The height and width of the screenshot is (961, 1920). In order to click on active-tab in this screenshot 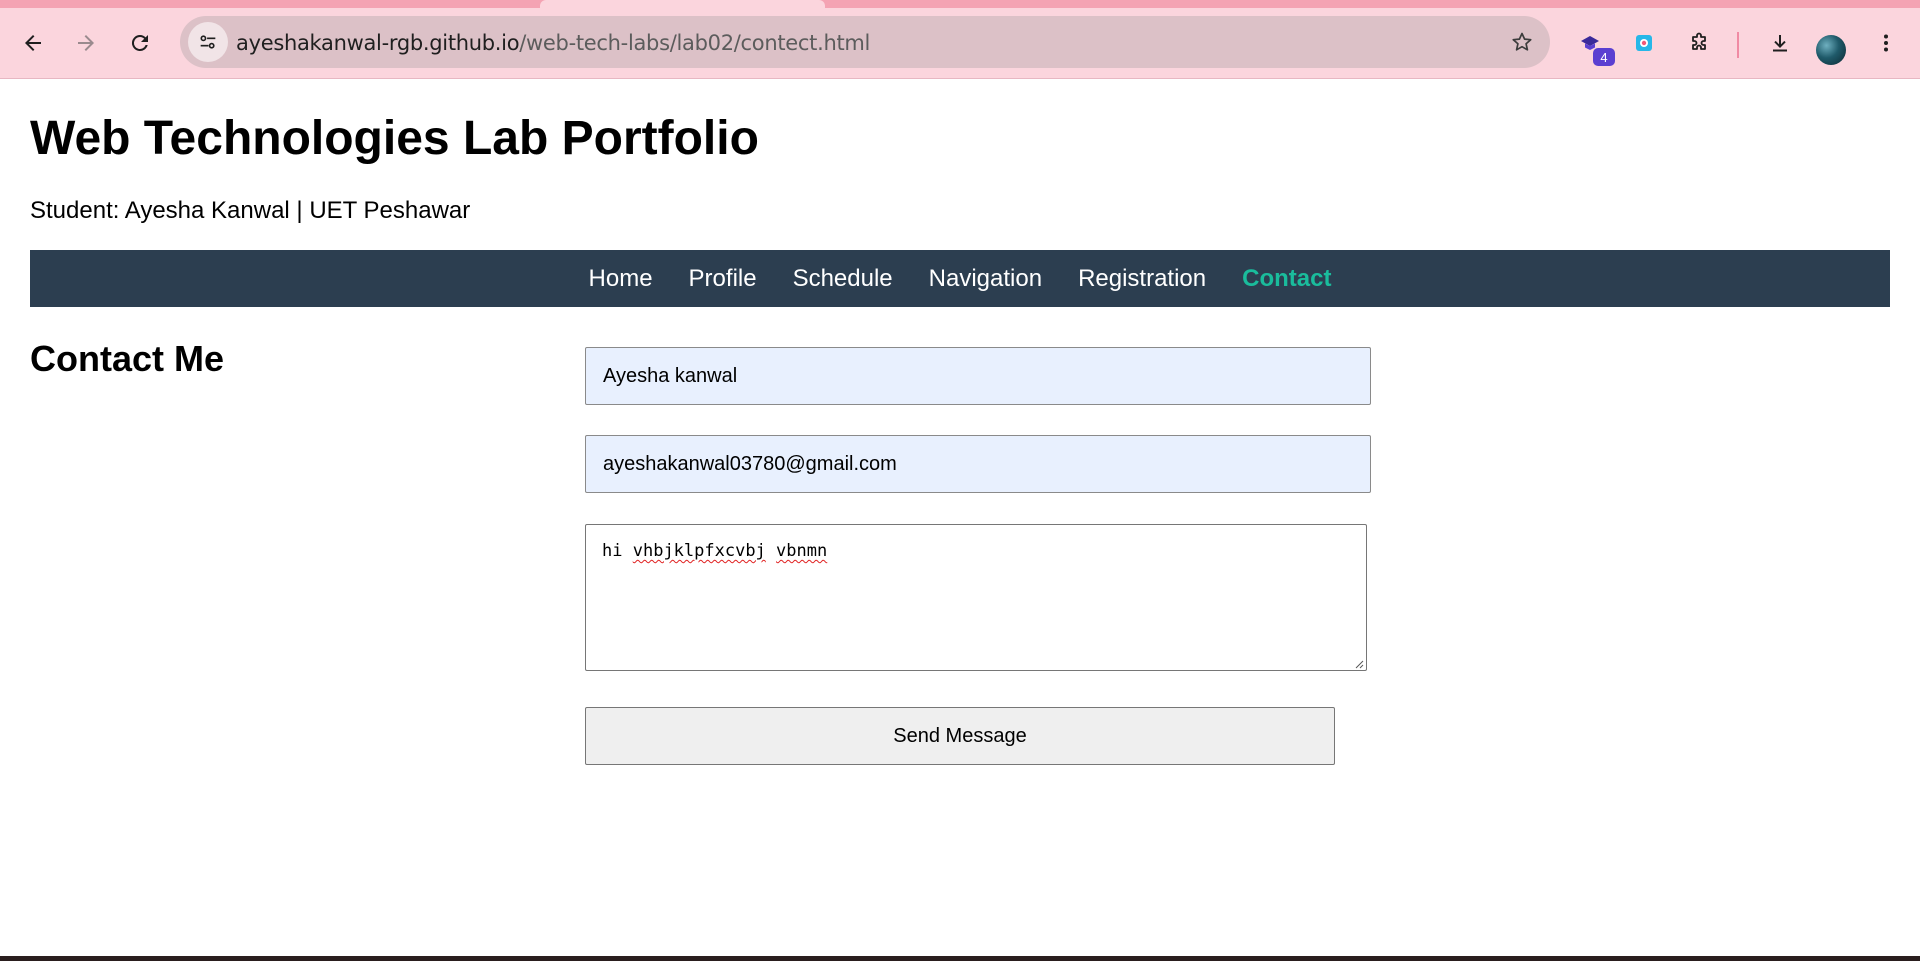, I will do `click(682, 4)`.